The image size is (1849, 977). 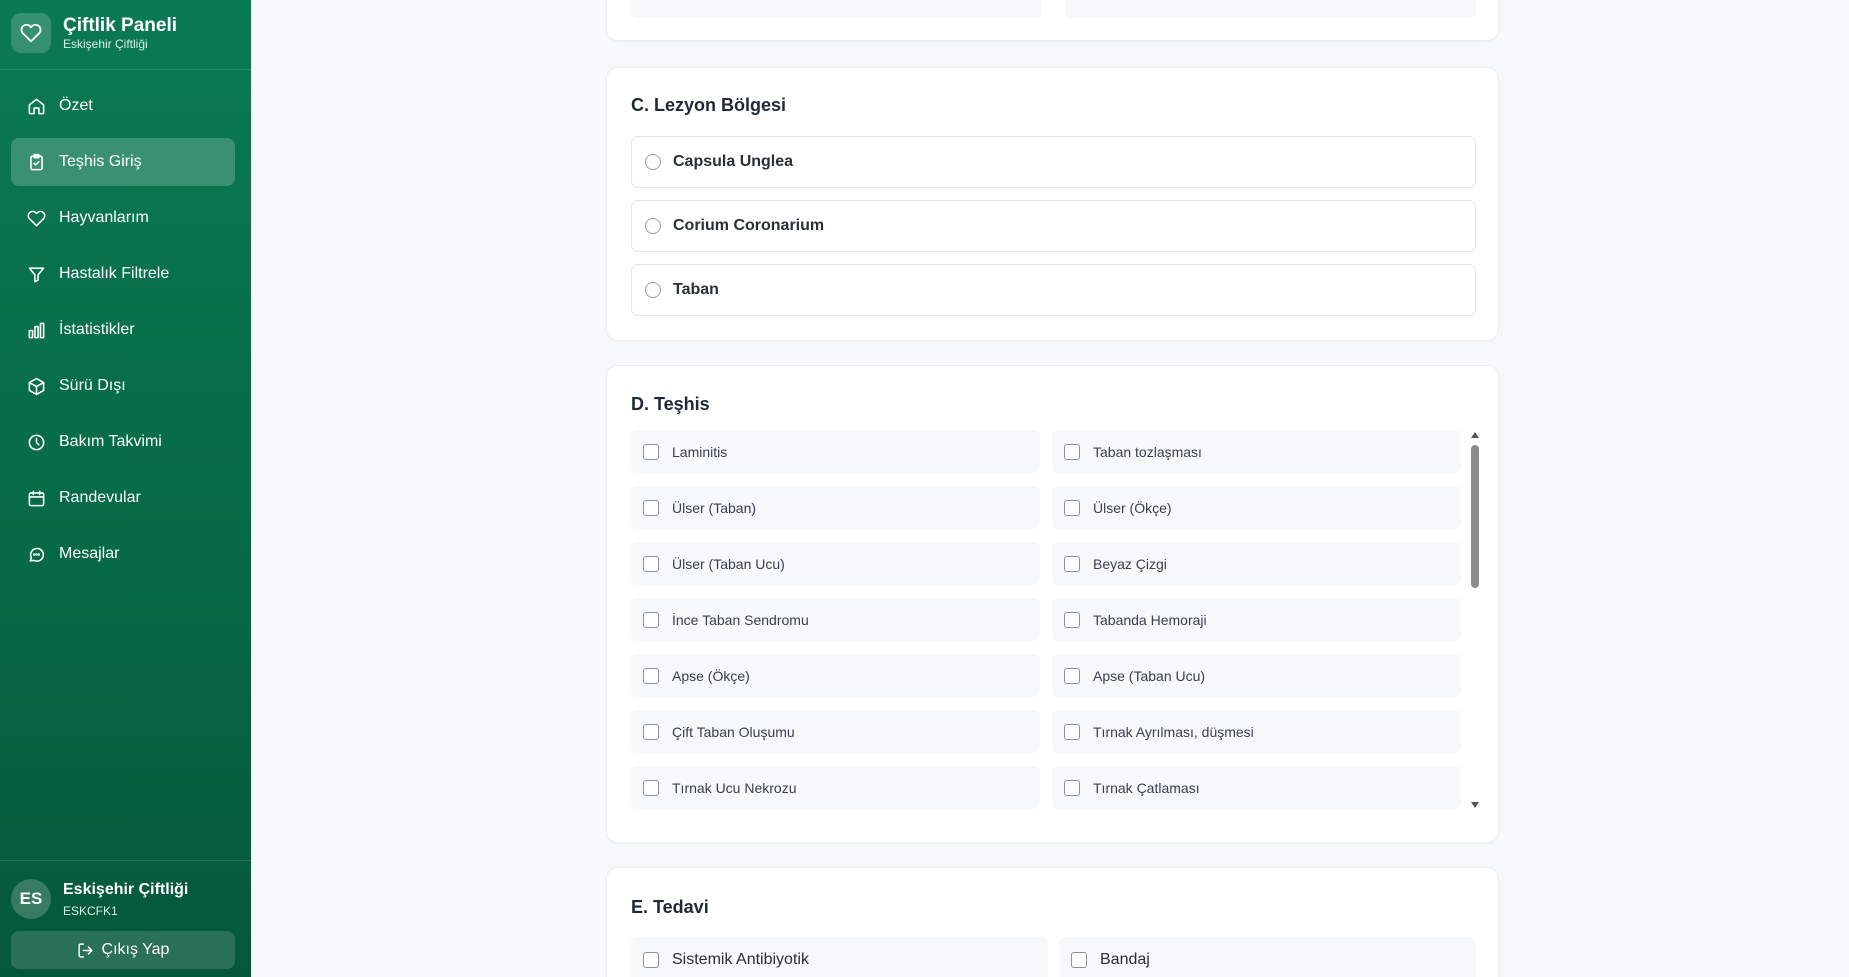 I want to click on diagnosis-ulser-taban-ucu: Ülser (Taban Ucu), so click(x=835, y=563).